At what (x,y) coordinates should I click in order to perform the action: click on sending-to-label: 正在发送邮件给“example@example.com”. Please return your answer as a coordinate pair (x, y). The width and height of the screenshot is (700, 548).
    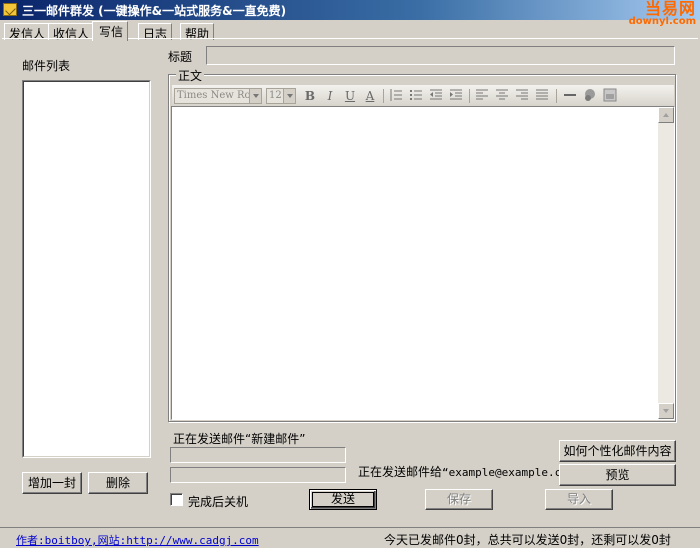
    Looking at the image, I should click on (469, 471).